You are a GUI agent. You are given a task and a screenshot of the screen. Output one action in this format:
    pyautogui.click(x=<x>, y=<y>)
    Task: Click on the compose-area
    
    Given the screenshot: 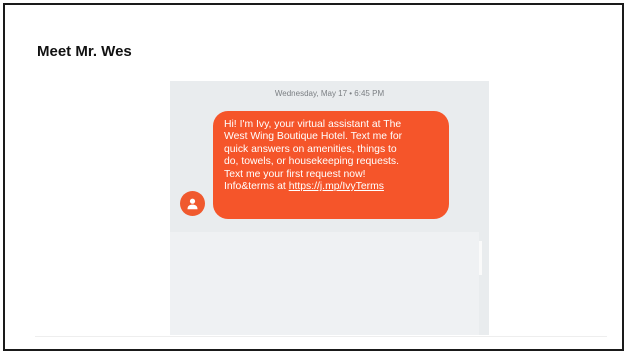 What is the action you would take?
    pyautogui.click(x=324, y=283)
    